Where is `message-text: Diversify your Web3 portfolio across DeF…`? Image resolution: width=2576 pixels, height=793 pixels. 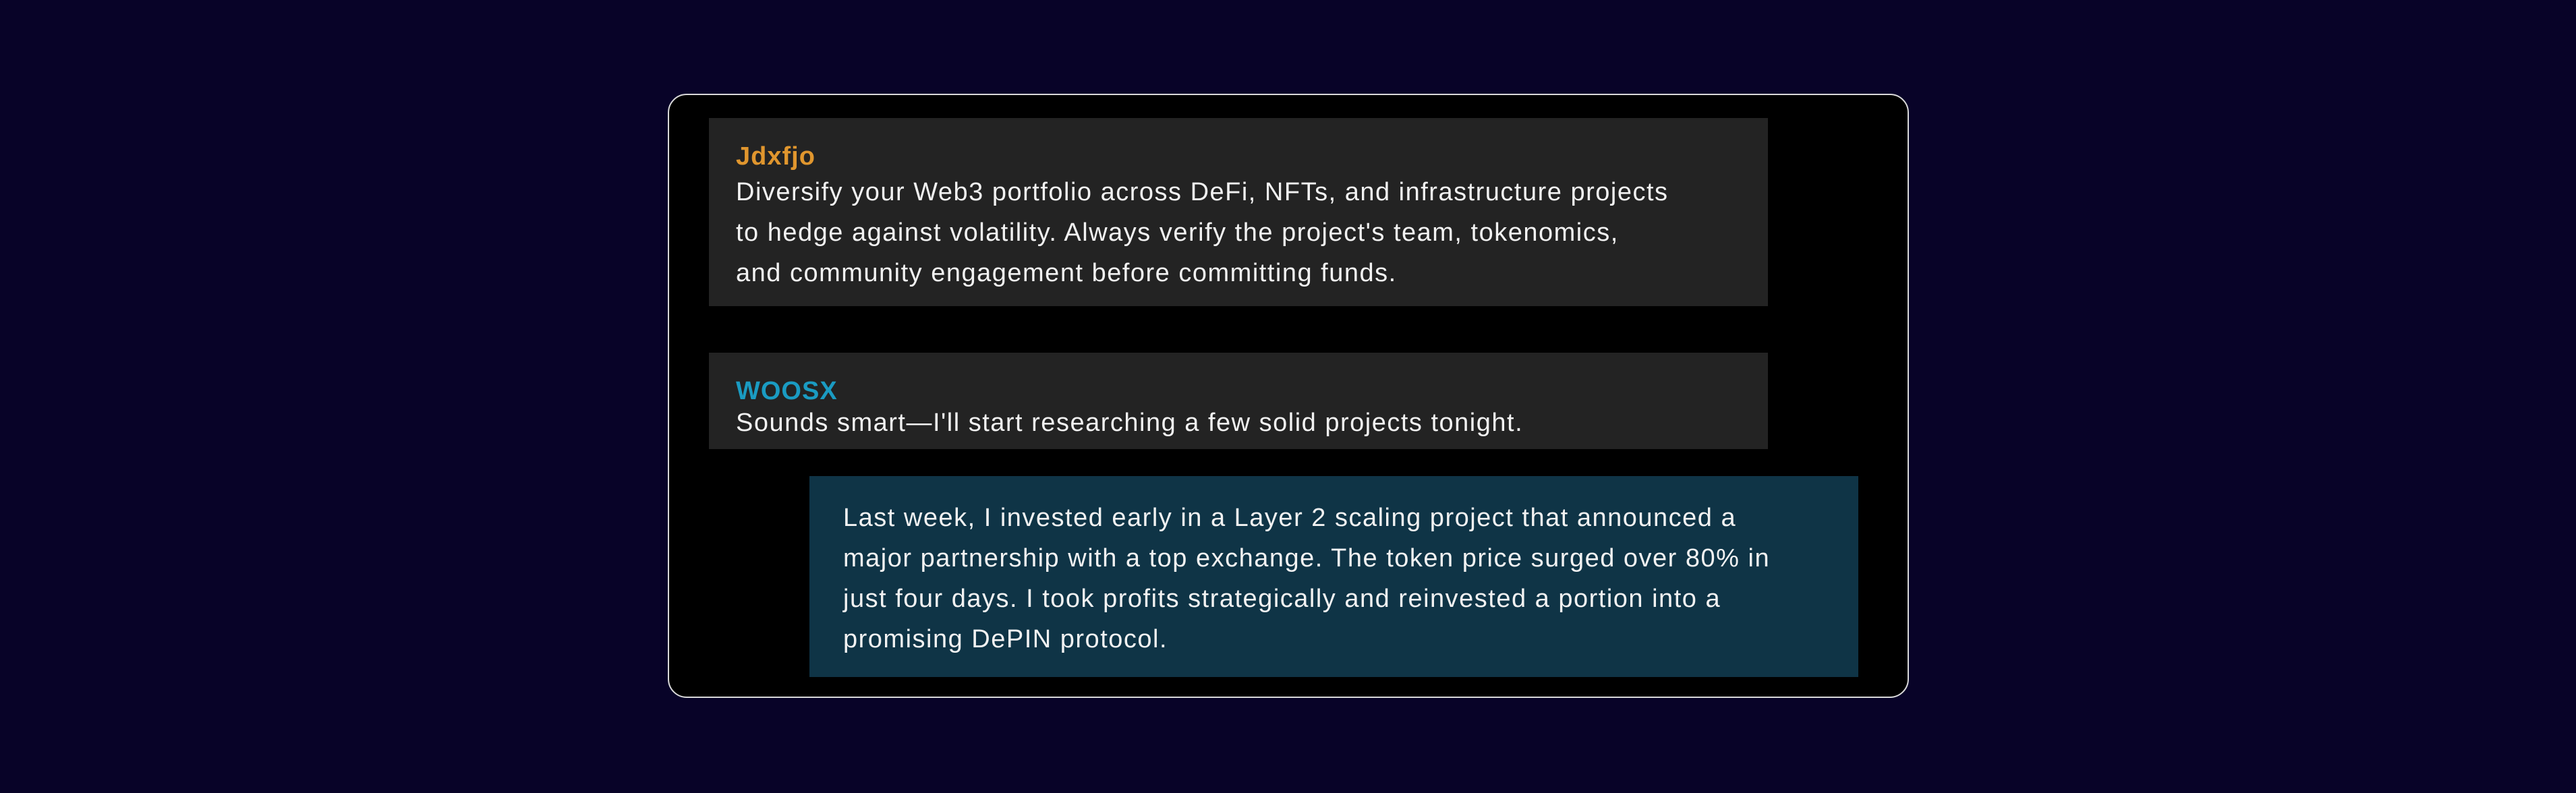
message-text: Diversify your Web3 portfolio across DeF… is located at coordinates (1202, 232).